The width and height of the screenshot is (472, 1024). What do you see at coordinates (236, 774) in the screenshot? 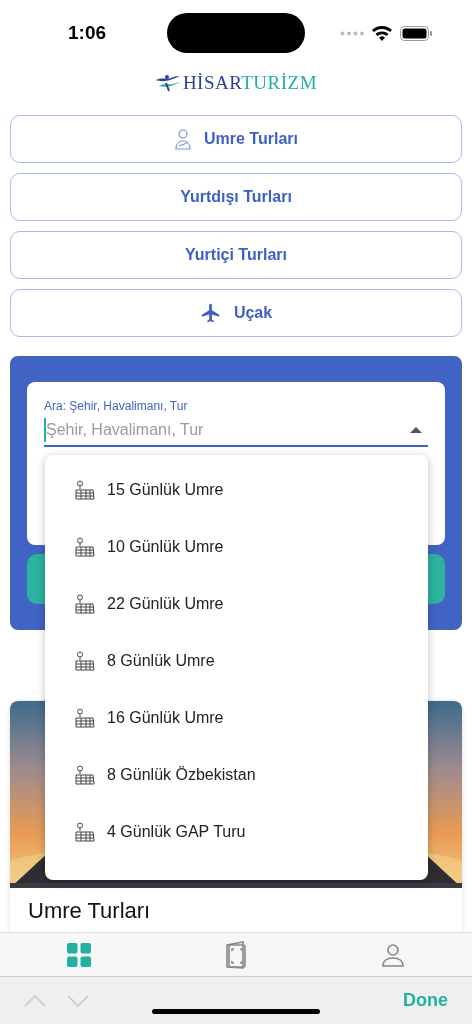
I see `dropdown-option: 8 Günlük Özbekistan` at bounding box center [236, 774].